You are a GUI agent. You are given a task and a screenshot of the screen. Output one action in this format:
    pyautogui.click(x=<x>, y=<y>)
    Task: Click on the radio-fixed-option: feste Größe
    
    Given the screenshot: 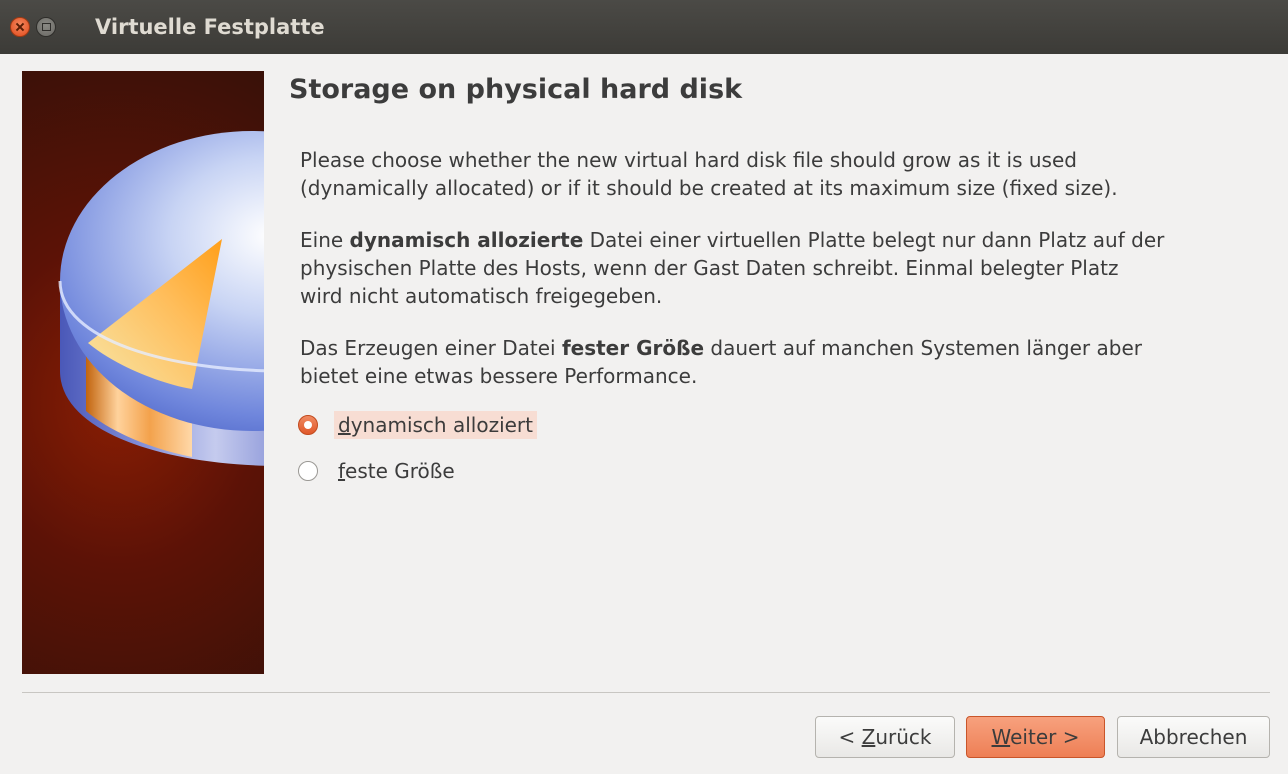 What is the action you would take?
    pyautogui.click(x=378, y=471)
    